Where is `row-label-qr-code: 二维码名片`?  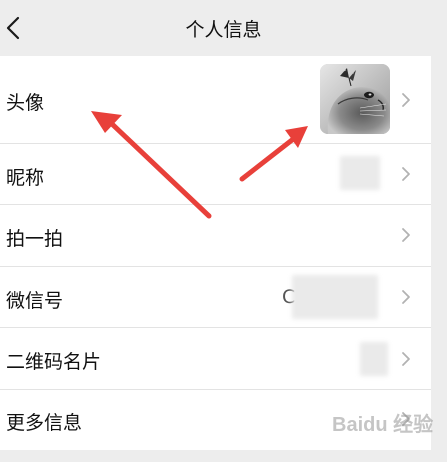
row-label-qr-code: 二维码名片 is located at coordinates (54, 362).